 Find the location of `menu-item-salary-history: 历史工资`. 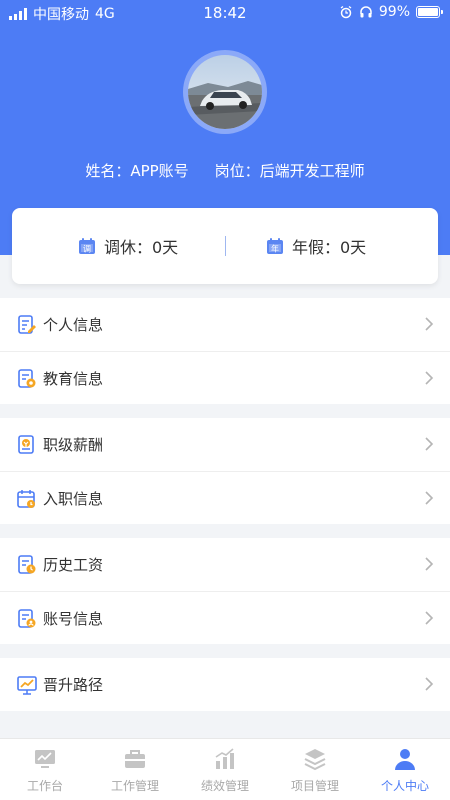

menu-item-salary-history: 历史工资 is located at coordinates (225, 564).